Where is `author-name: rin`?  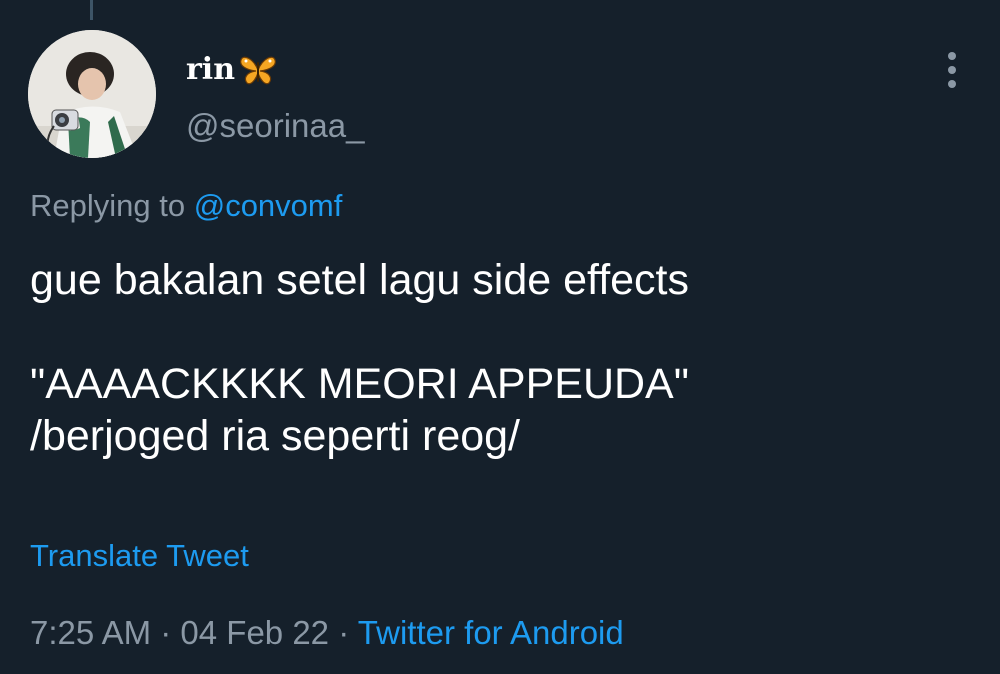
author-name: rin is located at coordinates (231, 70).